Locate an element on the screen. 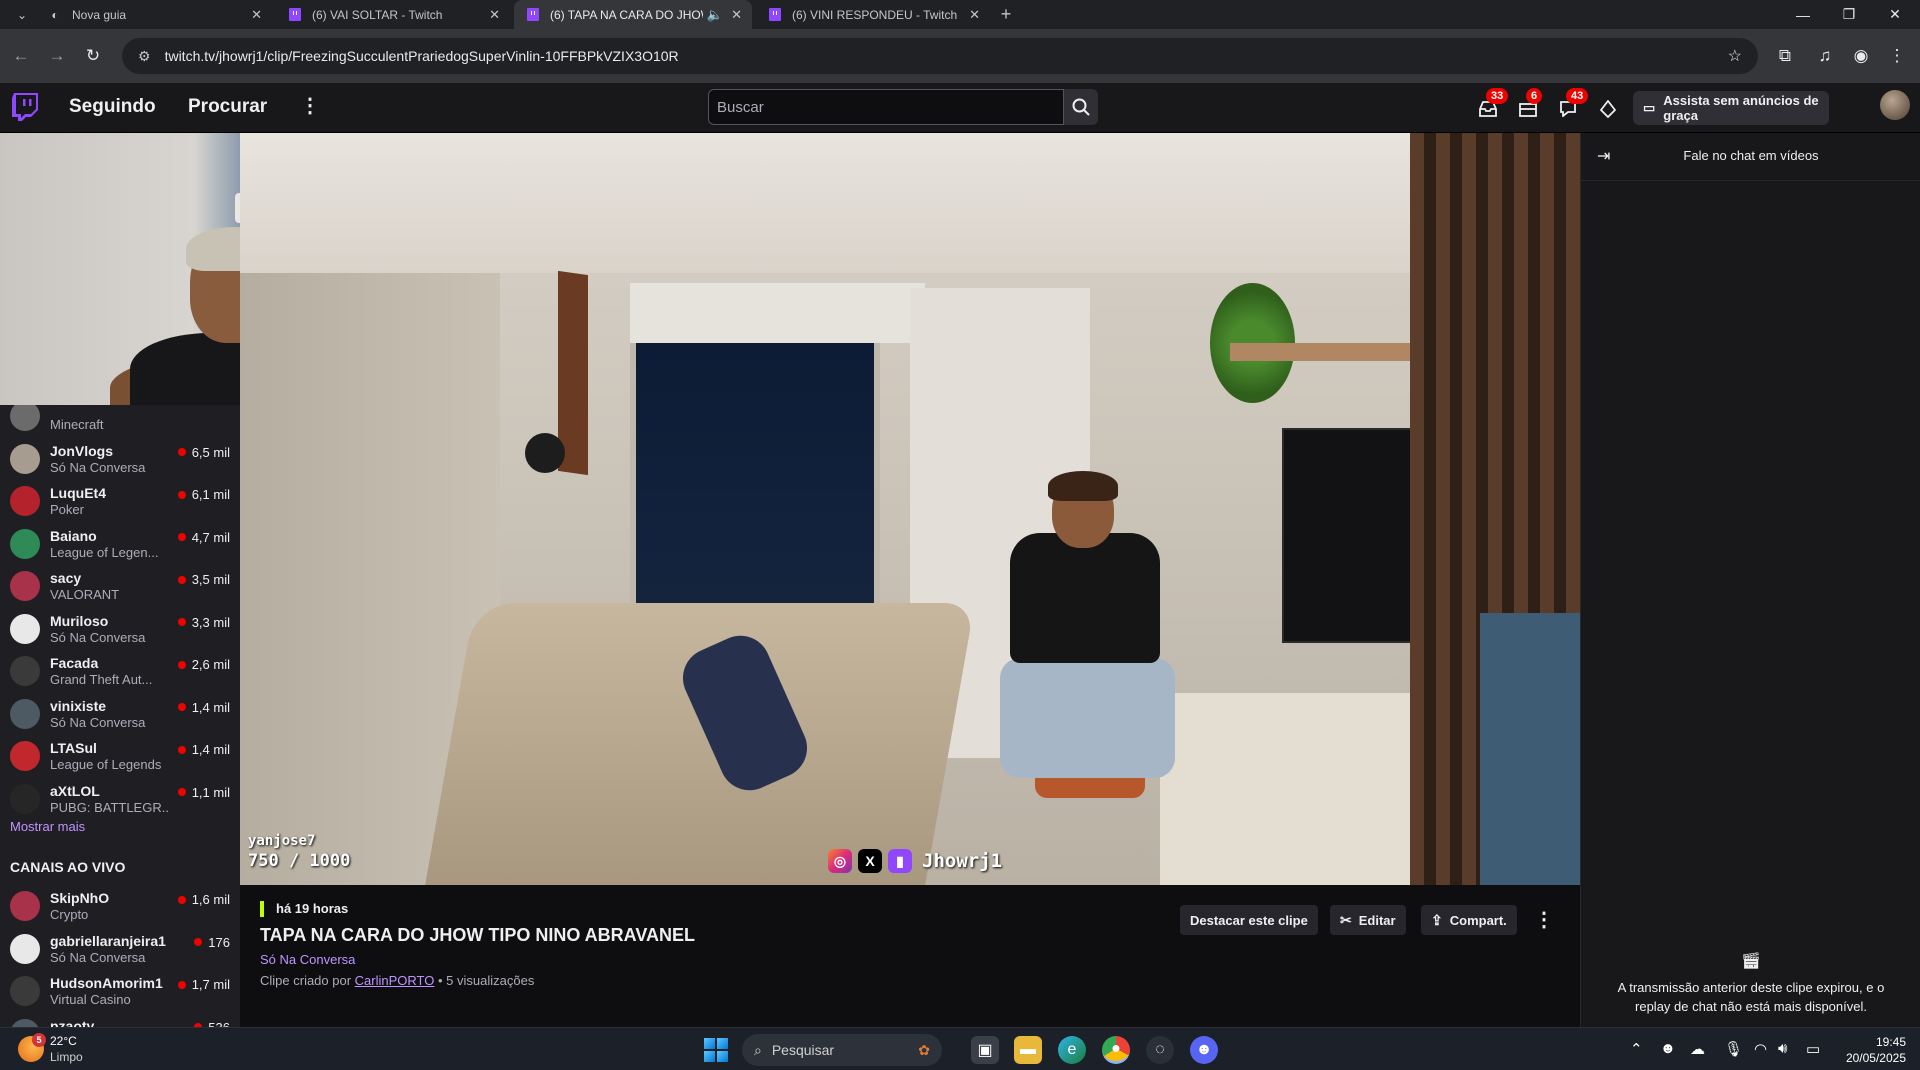  profile-icon: ◉ is located at coordinates (1861, 56).